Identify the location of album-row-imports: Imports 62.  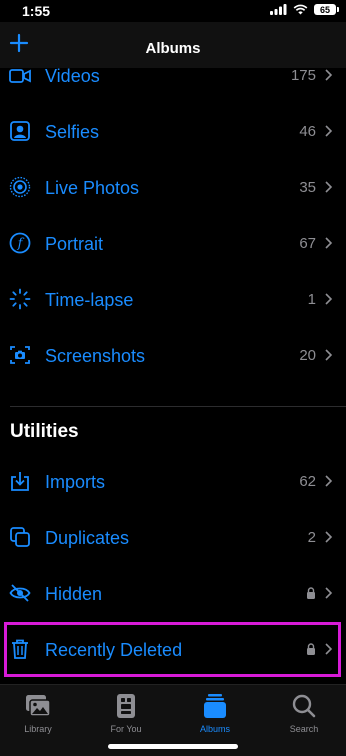
(173, 481).